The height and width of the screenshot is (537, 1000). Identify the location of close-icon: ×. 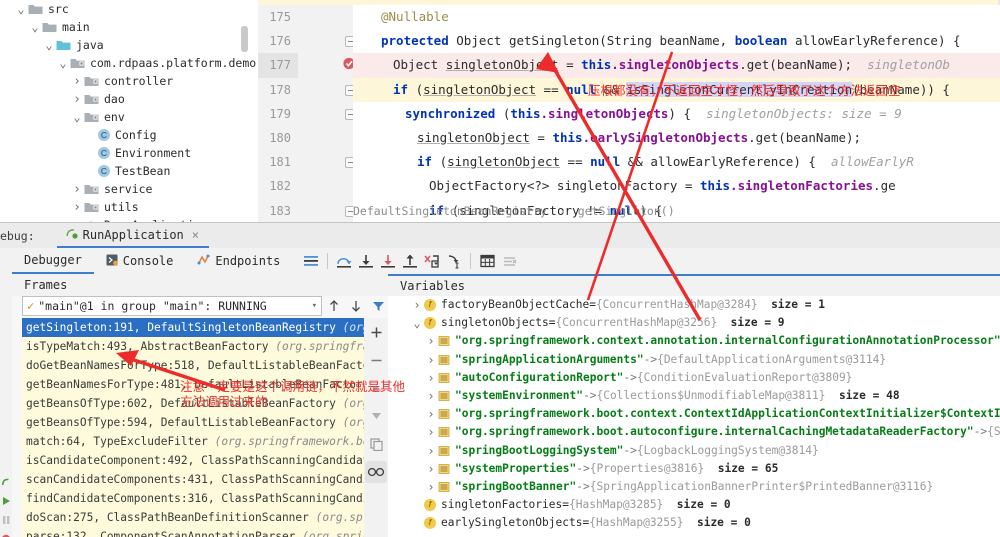
(195, 235).